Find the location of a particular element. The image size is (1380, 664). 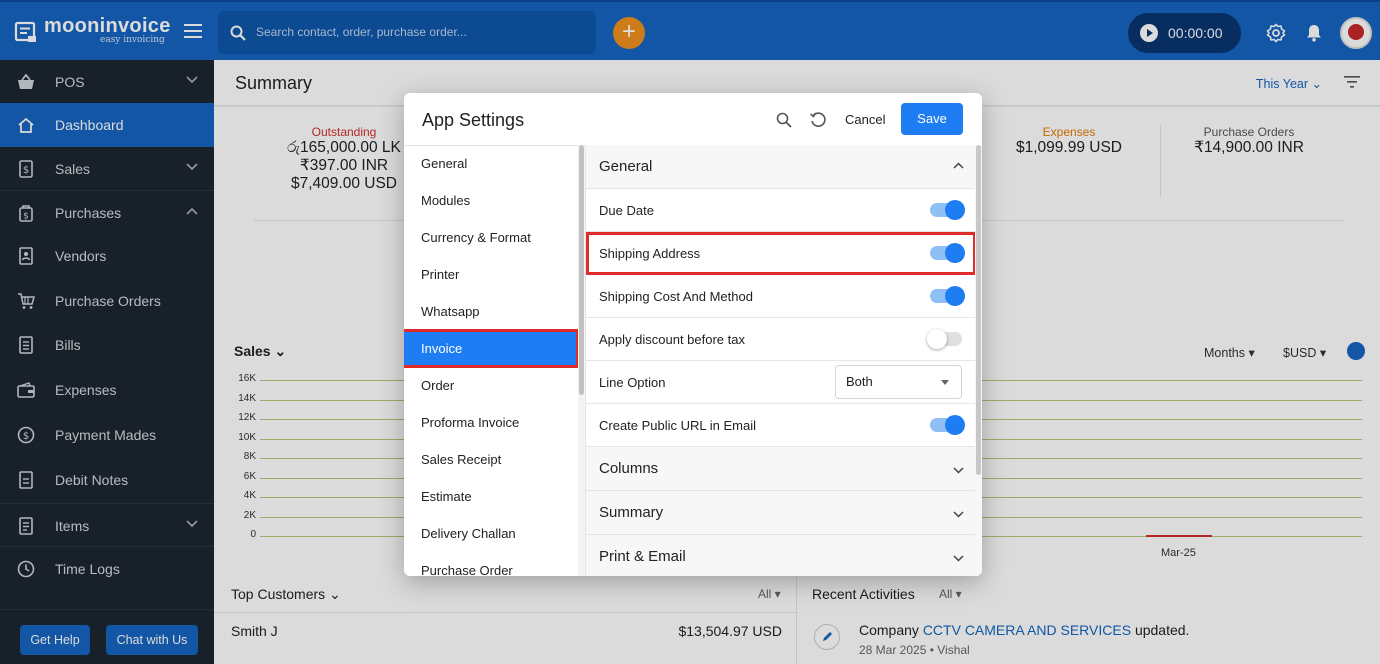

select-value: Both is located at coordinates (859, 381).